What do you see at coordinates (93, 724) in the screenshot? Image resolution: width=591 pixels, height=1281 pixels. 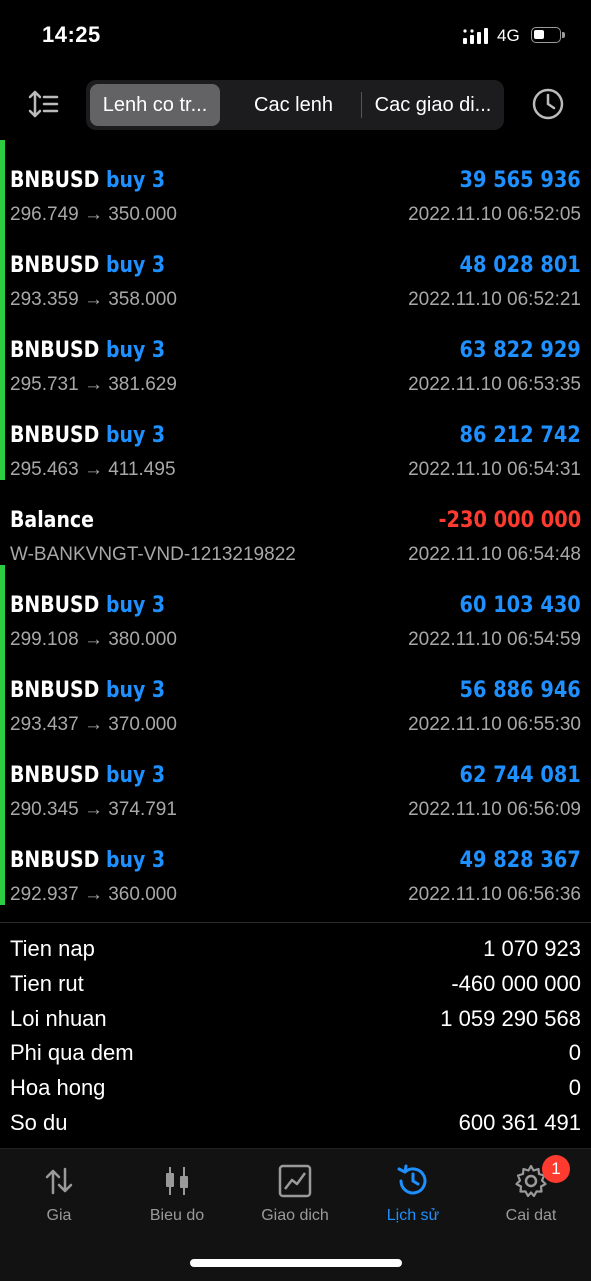 I see `deal-detail: 293.437 → 370.000` at bounding box center [93, 724].